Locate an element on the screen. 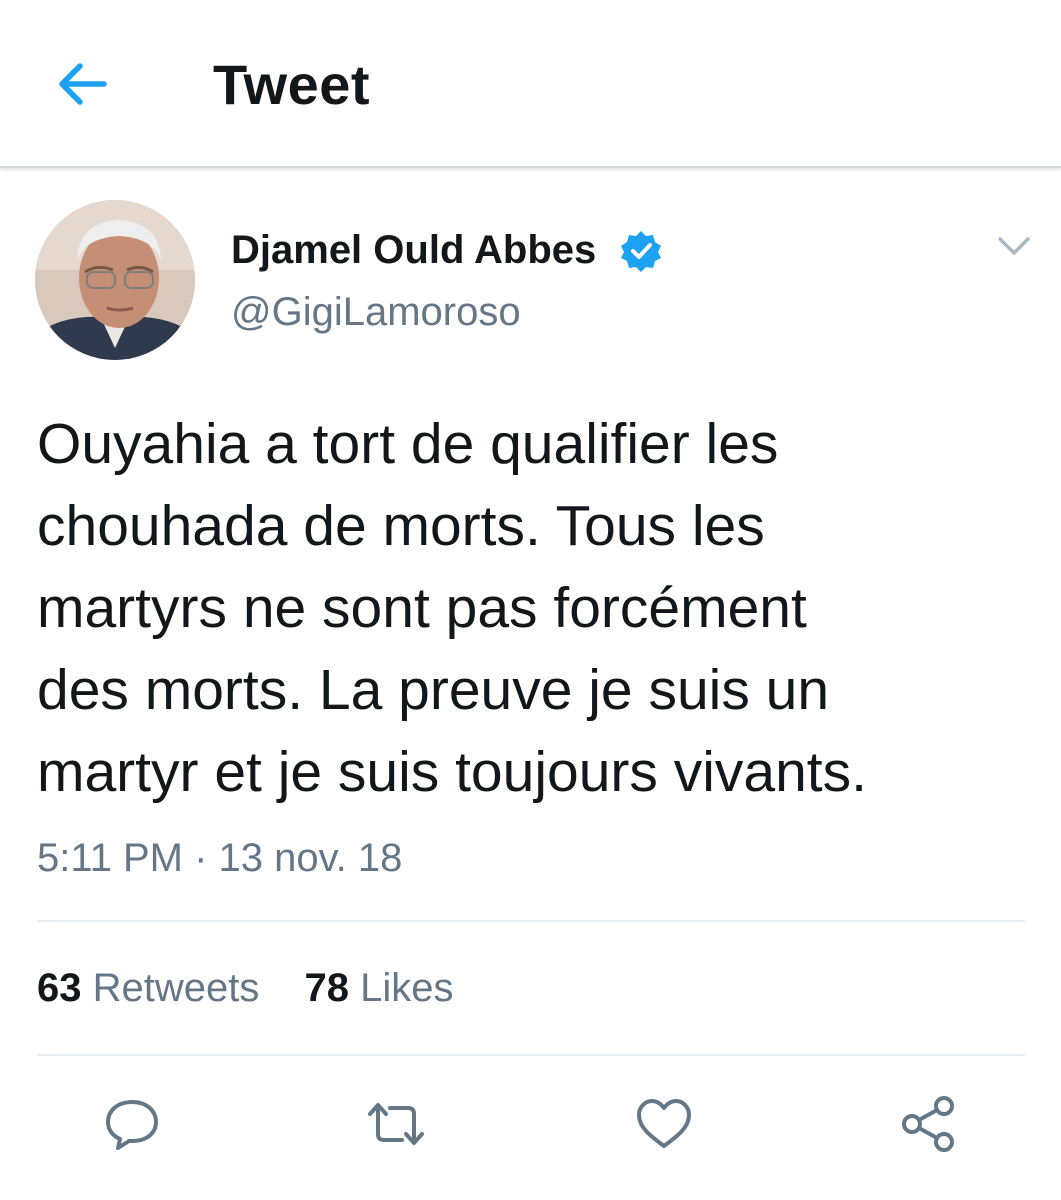 Image resolution: width=1061 pixels, height=1200 pixels. likes-count: 78 is located at coordinates (327, 988).